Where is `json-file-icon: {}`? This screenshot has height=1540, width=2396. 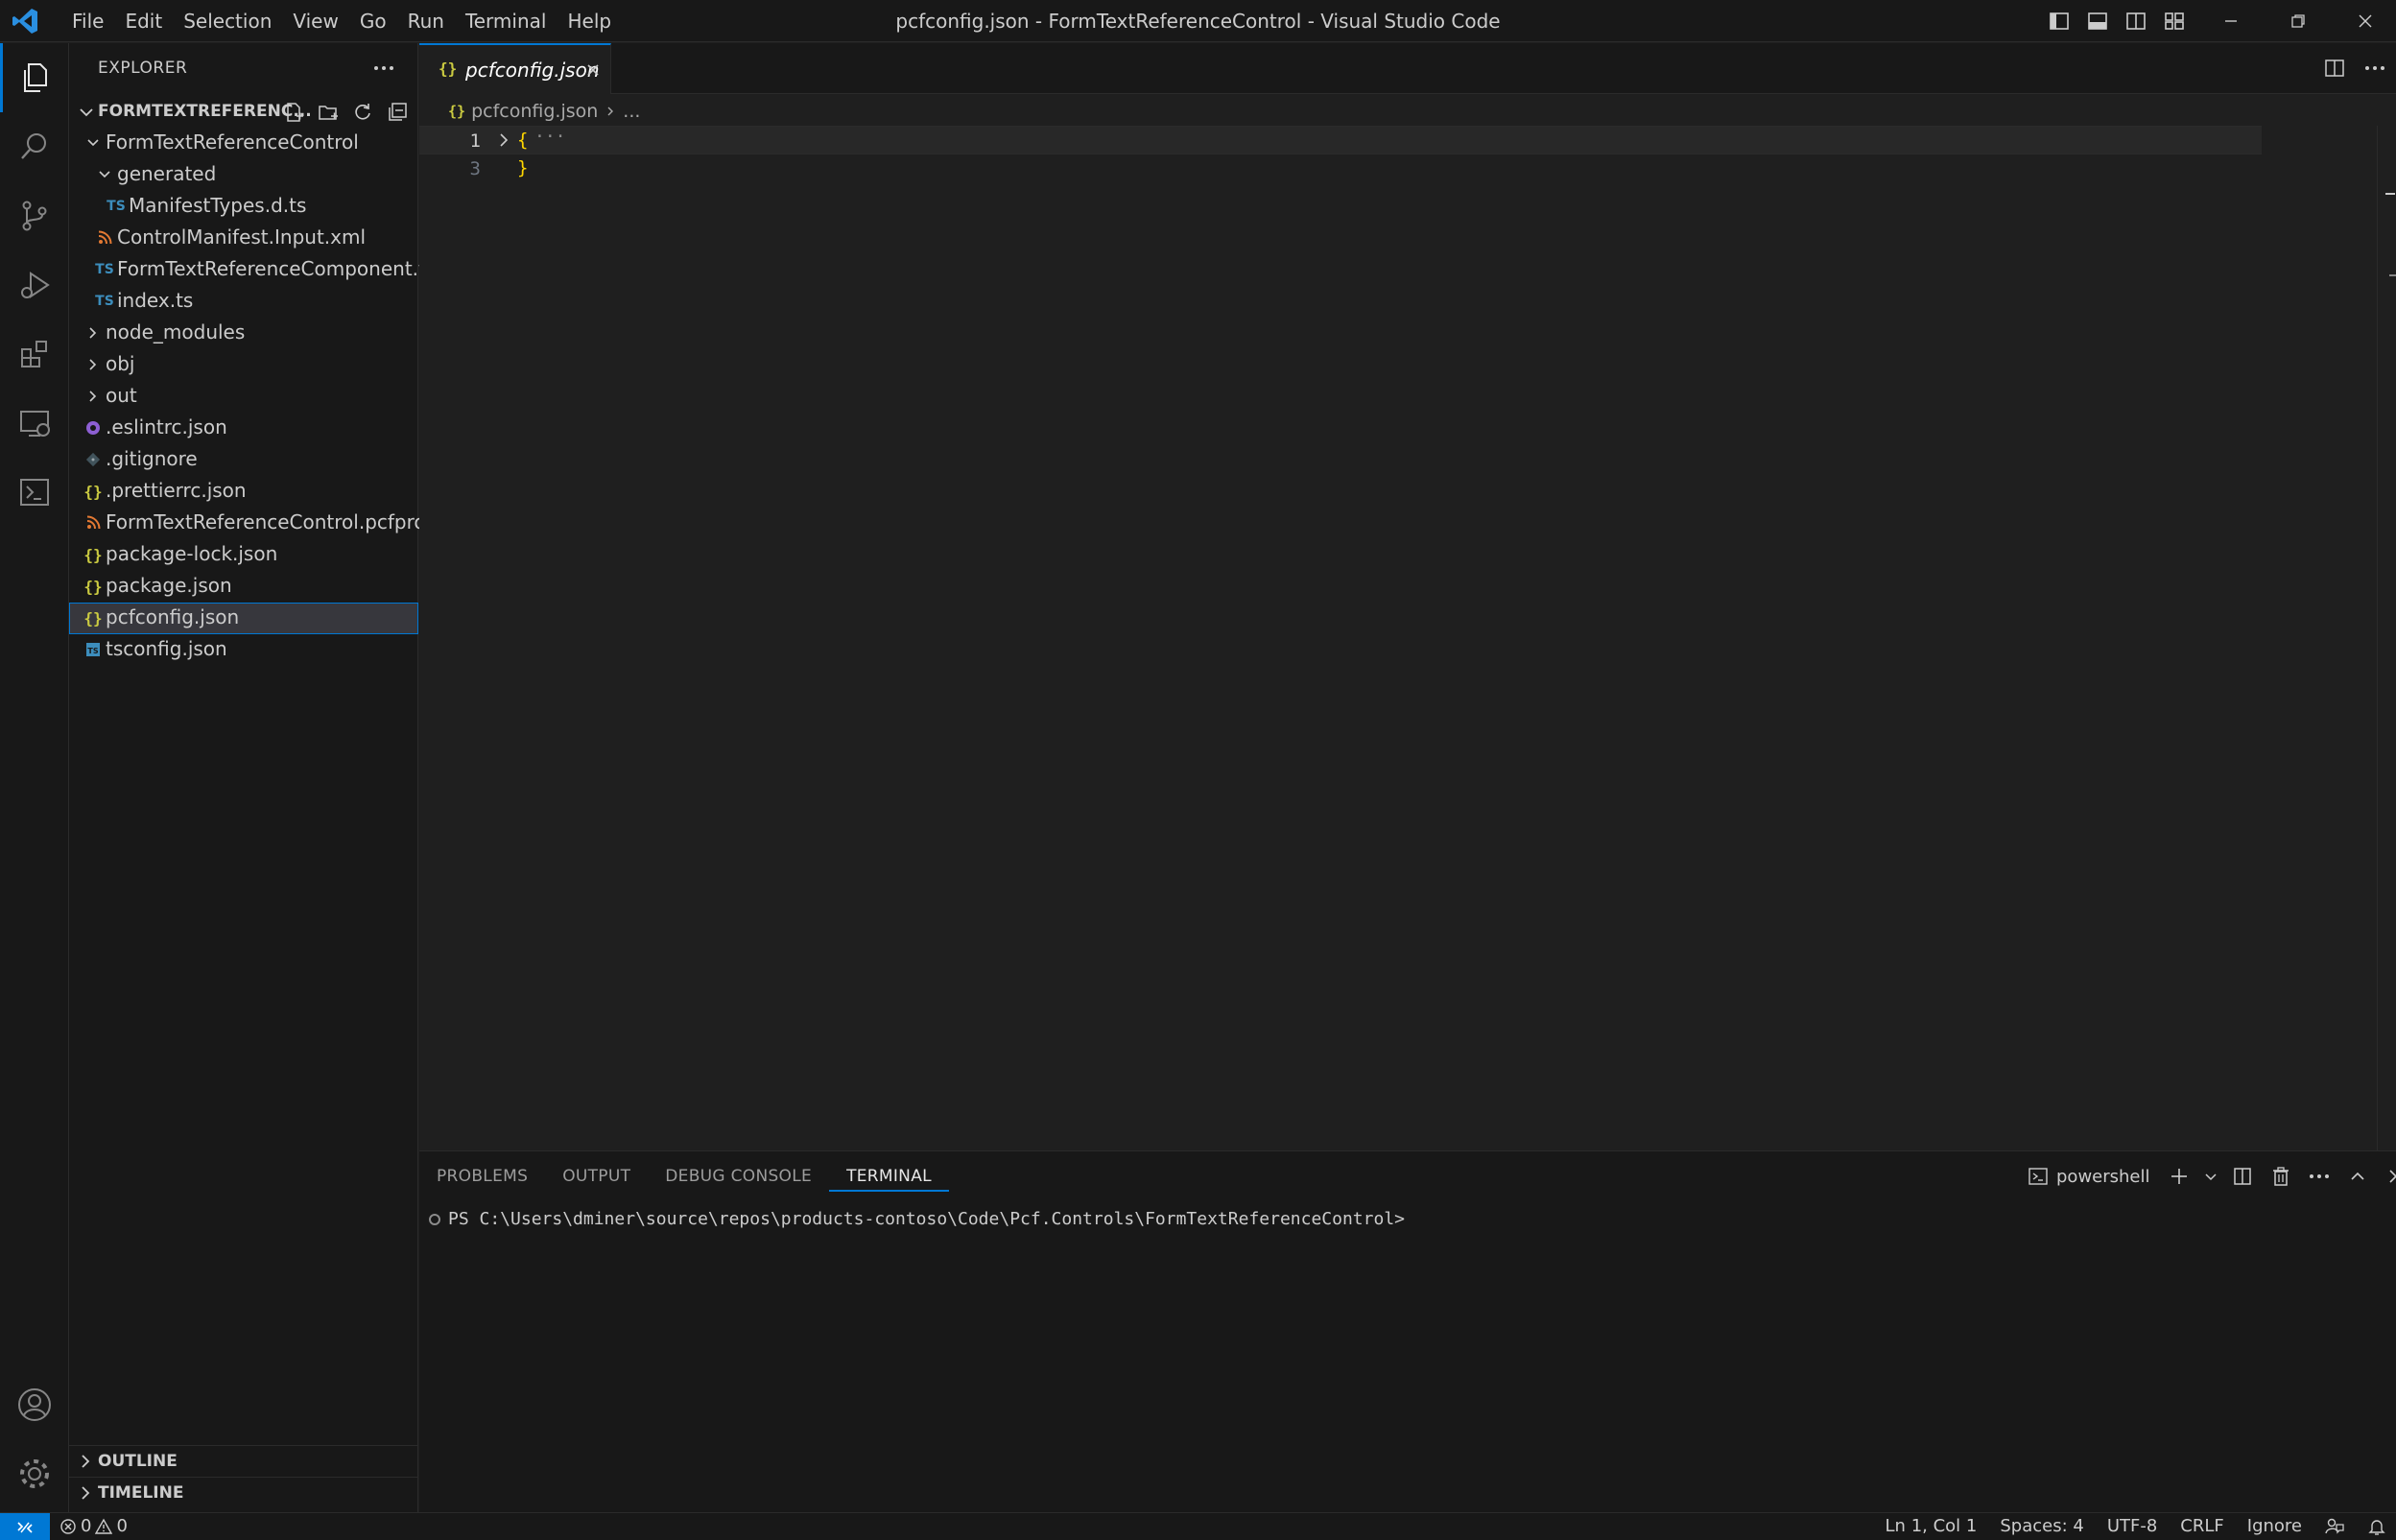
json-file-icon: {} is located at coordinates (448, 68).